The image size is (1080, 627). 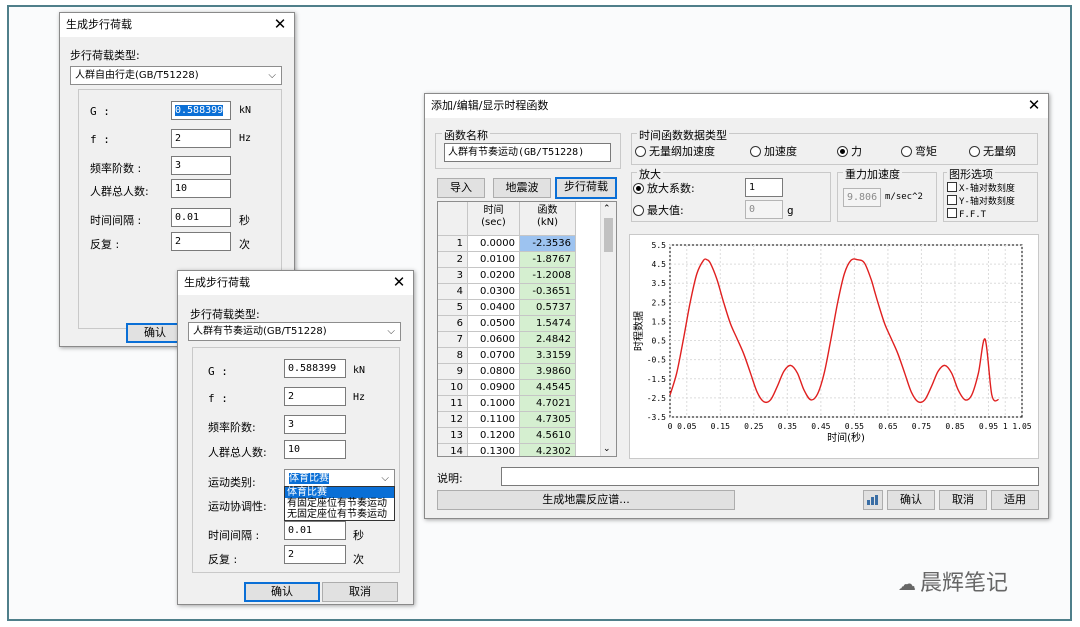 I want to click on row-value: 3.3159, so click(x=548, y=356).